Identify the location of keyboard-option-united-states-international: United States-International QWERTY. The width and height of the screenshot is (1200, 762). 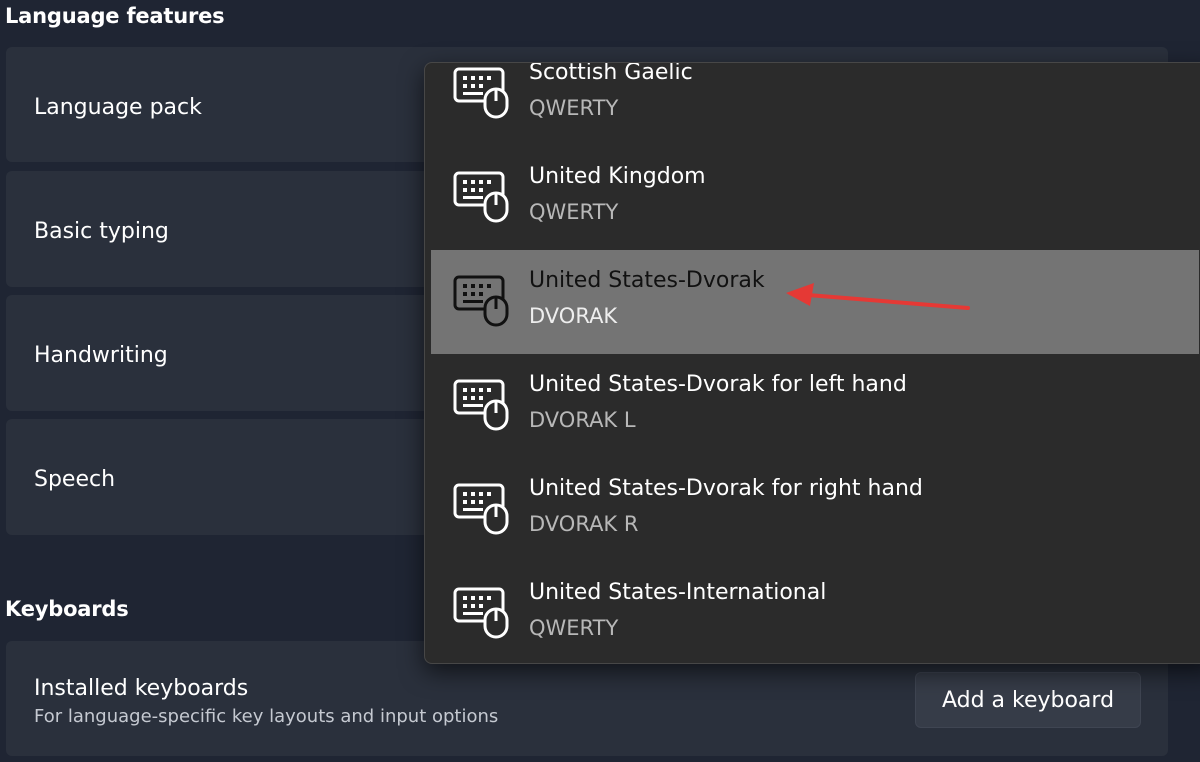
(815, 612).